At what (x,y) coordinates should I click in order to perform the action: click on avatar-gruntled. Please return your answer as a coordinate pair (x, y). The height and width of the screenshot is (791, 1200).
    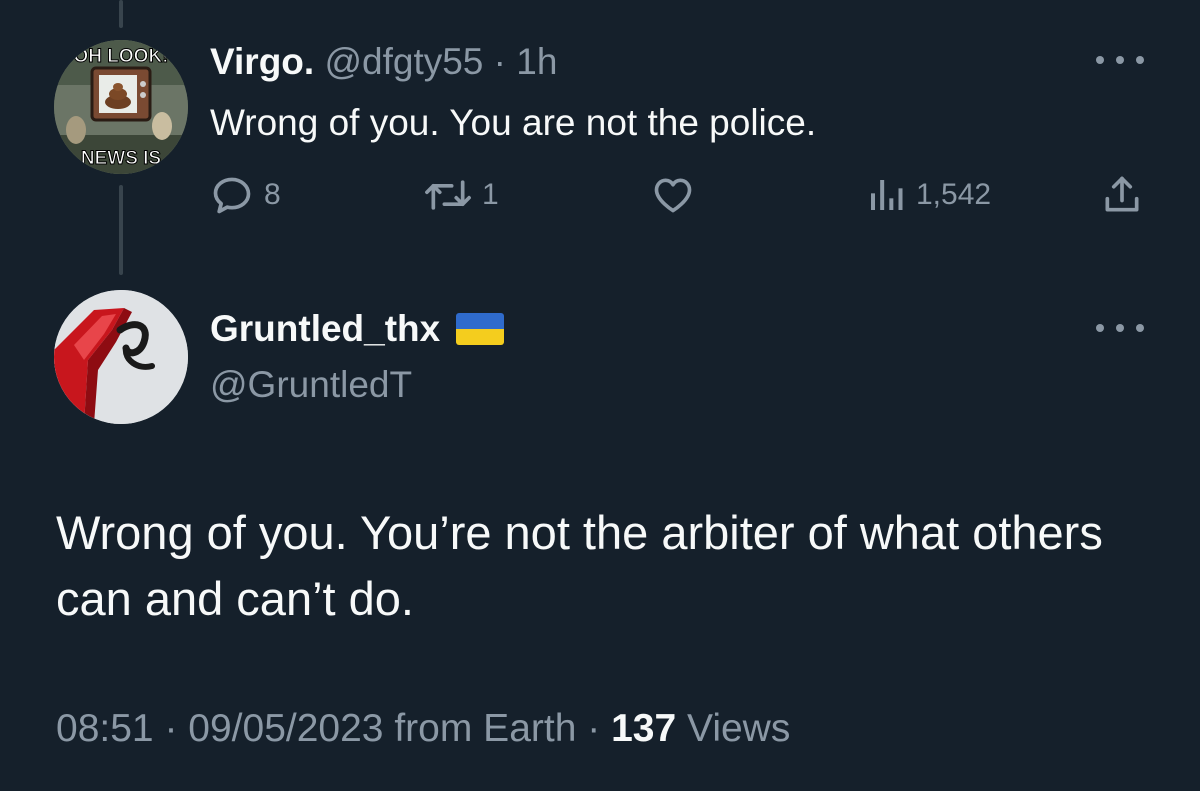
    Looking at the image, I should click on (121, 357).